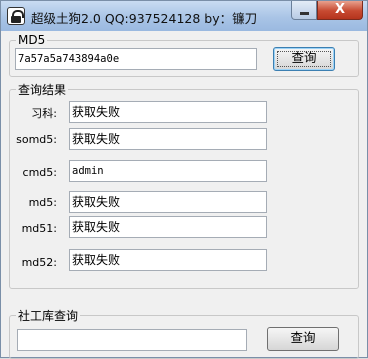 The width and height of the screenshot is (368, 359). What do you see at coordinates (168, 202) in the screenshot?
I see `result-value-md5: 获取失败` at bounding box center [168, 202].